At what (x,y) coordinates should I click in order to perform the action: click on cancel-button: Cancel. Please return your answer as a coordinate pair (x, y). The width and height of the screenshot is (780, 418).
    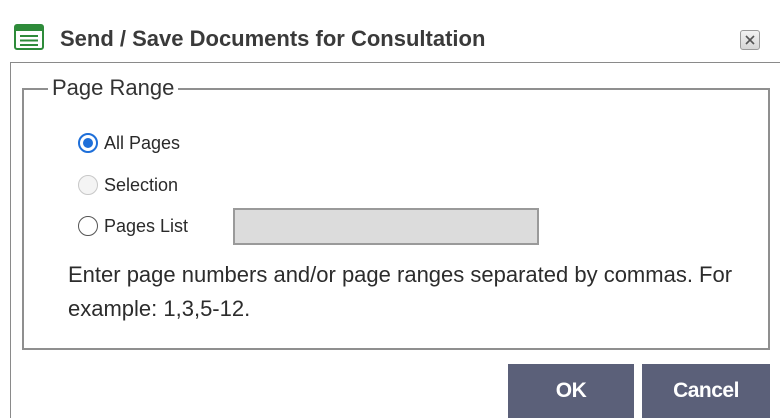
    Looking at the image, I should click on (706, 391).